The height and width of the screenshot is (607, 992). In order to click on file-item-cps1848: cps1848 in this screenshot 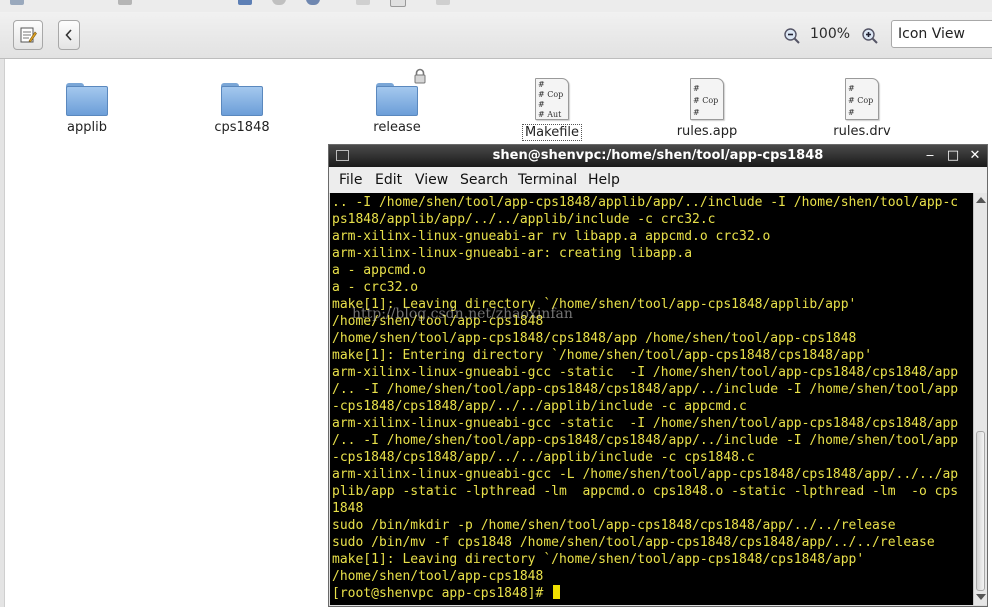, I will do `click(242, 107)`.